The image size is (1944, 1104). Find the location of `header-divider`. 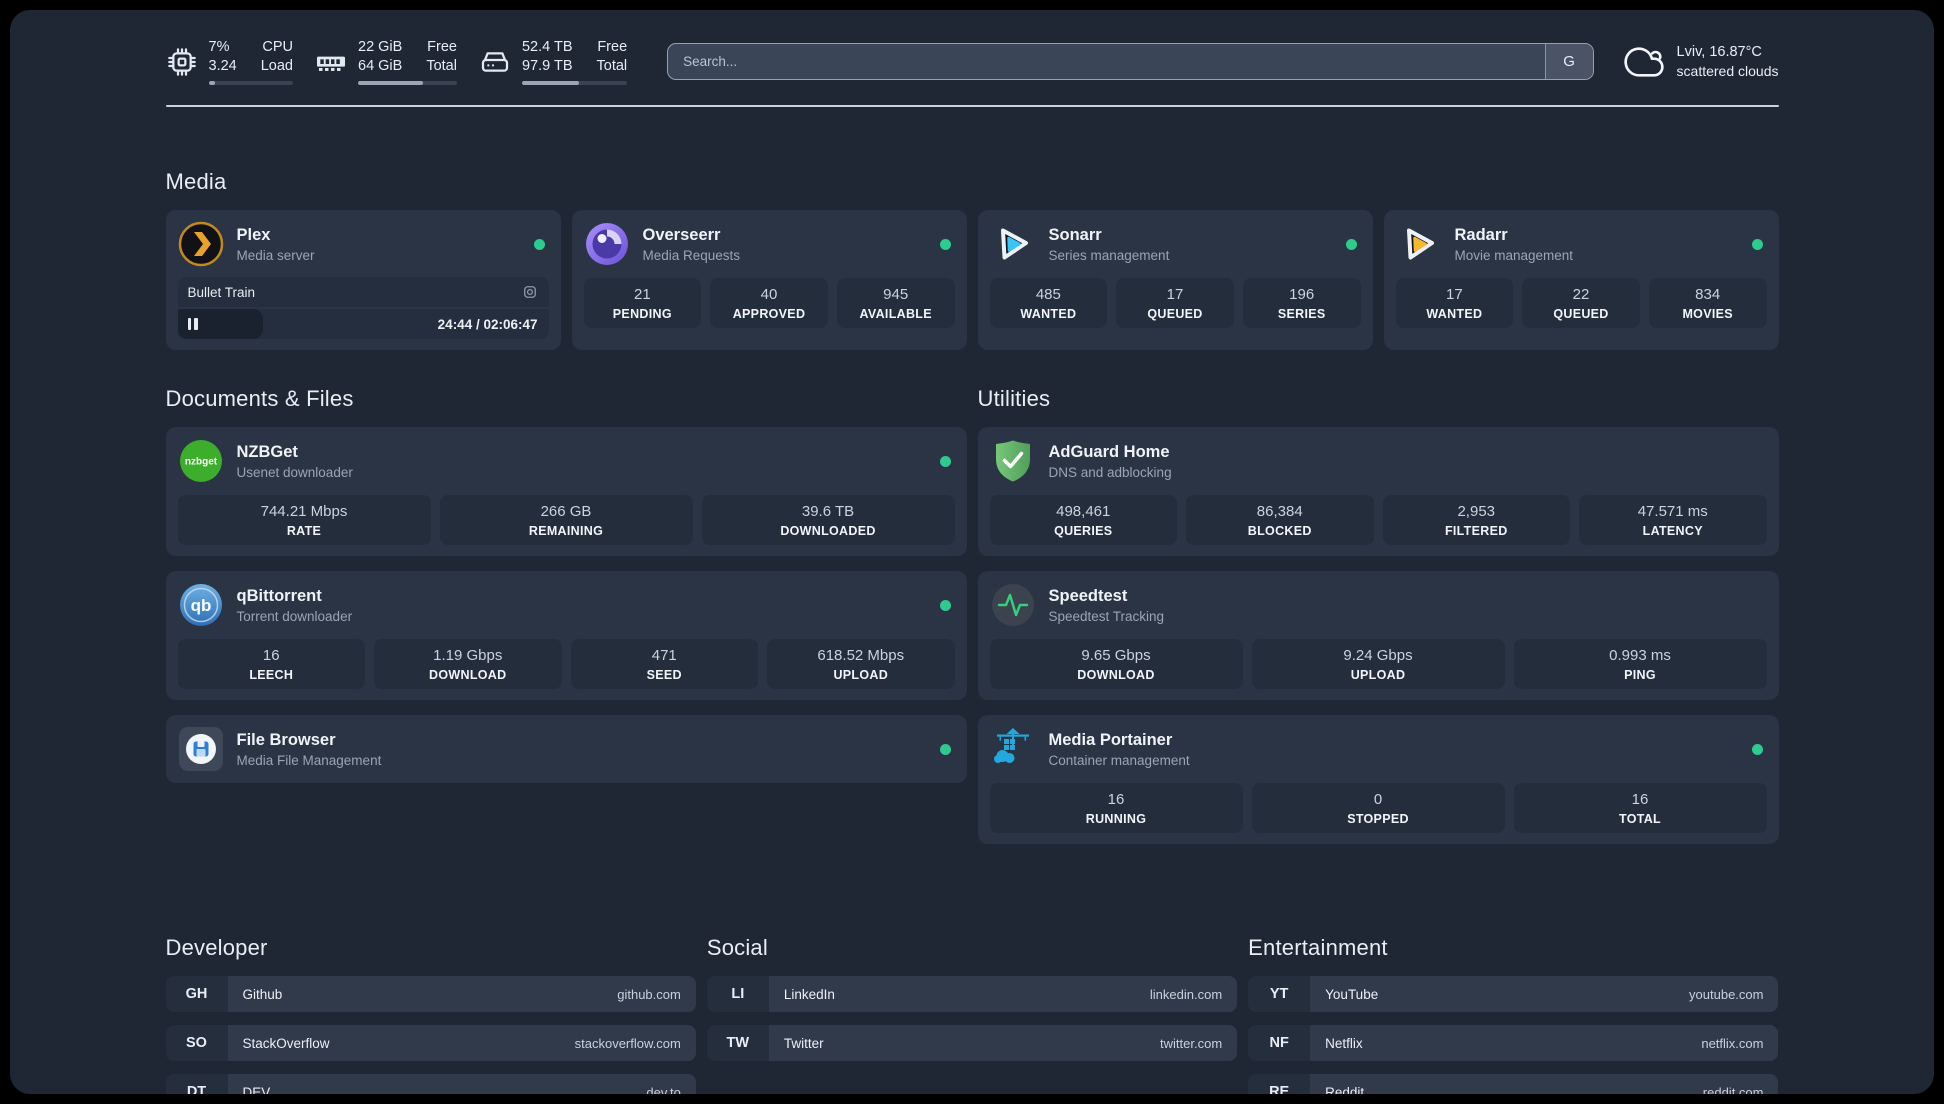

header-divider is located at coordinates (972, 106).